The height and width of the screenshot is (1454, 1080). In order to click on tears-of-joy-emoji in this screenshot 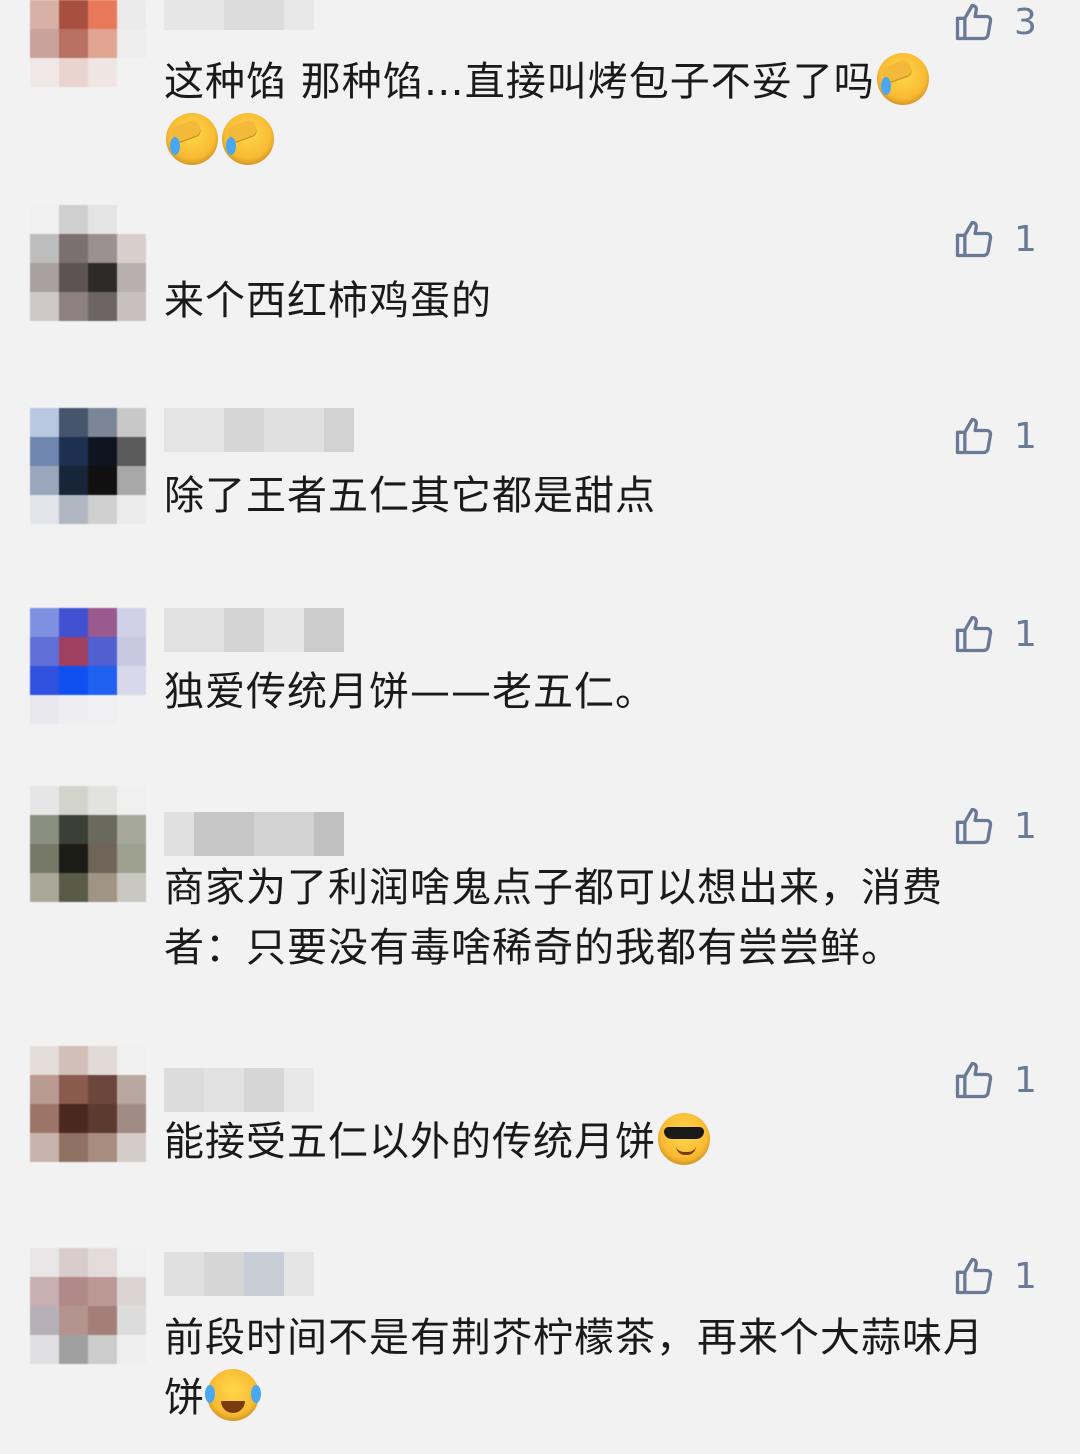, I will do `click(233, 1395)`.